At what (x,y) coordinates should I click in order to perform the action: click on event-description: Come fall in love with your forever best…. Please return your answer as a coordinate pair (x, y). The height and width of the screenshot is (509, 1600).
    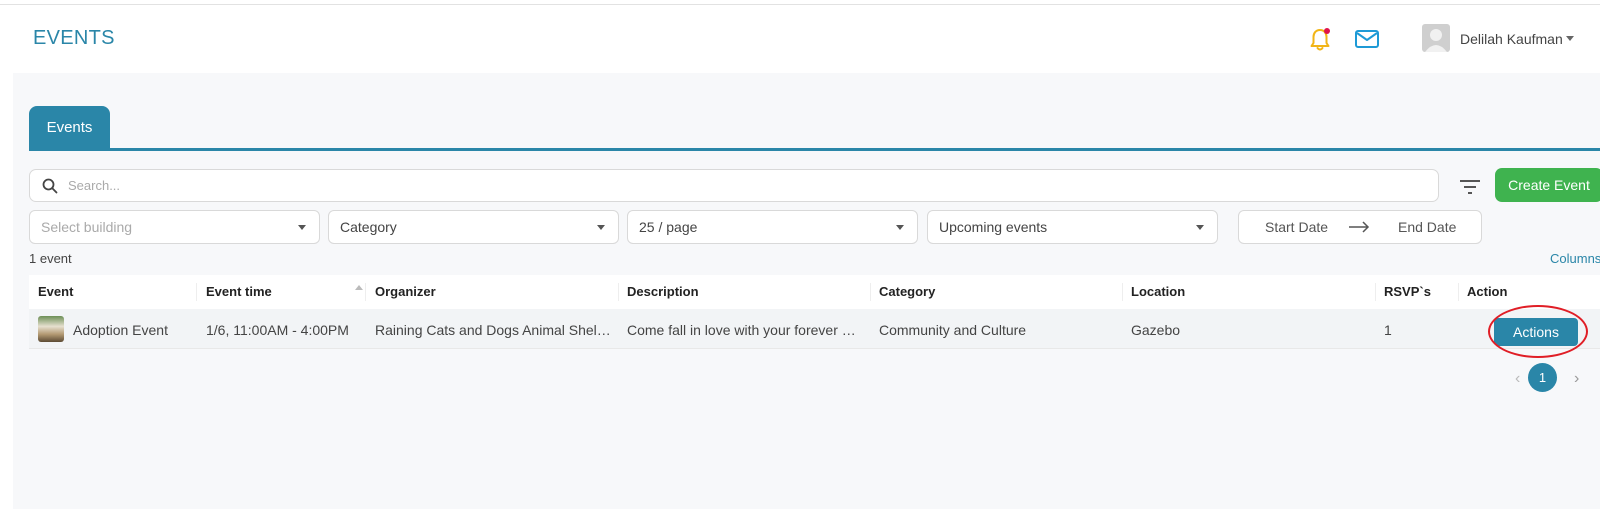
    Looking at the image, I should click on (745, 330).